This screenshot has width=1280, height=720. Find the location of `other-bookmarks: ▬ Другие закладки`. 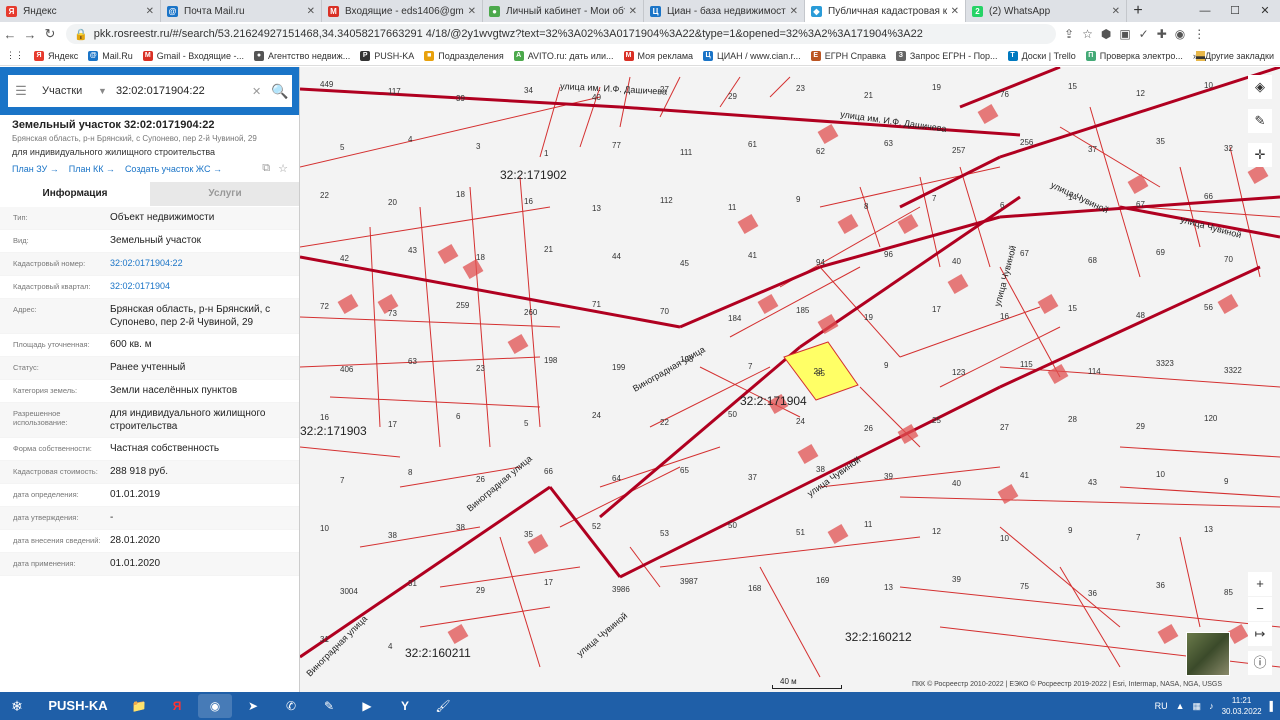

other-bookmarks: ▬ Другие закладки is located at coordinates (1235, 55).